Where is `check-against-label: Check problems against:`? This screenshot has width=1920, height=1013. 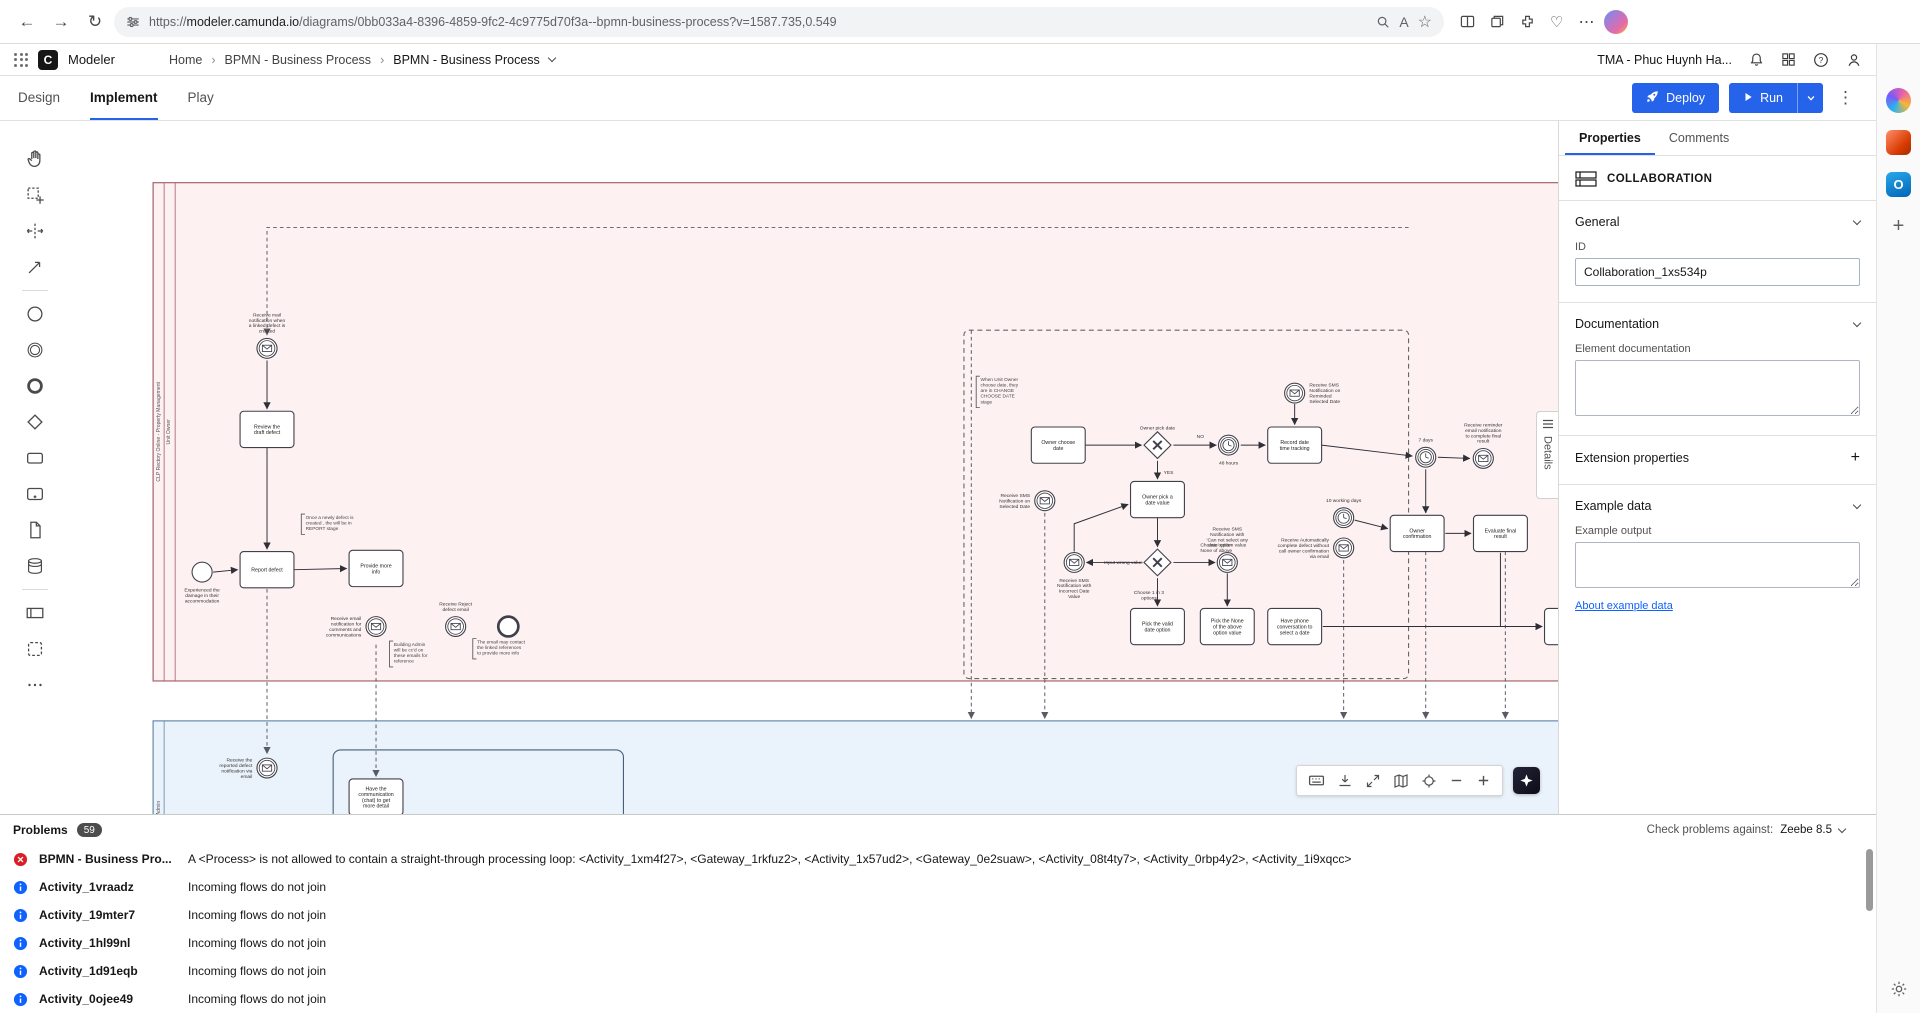
check-against-label: Check problems against: is located at coordinates (1710, 830).